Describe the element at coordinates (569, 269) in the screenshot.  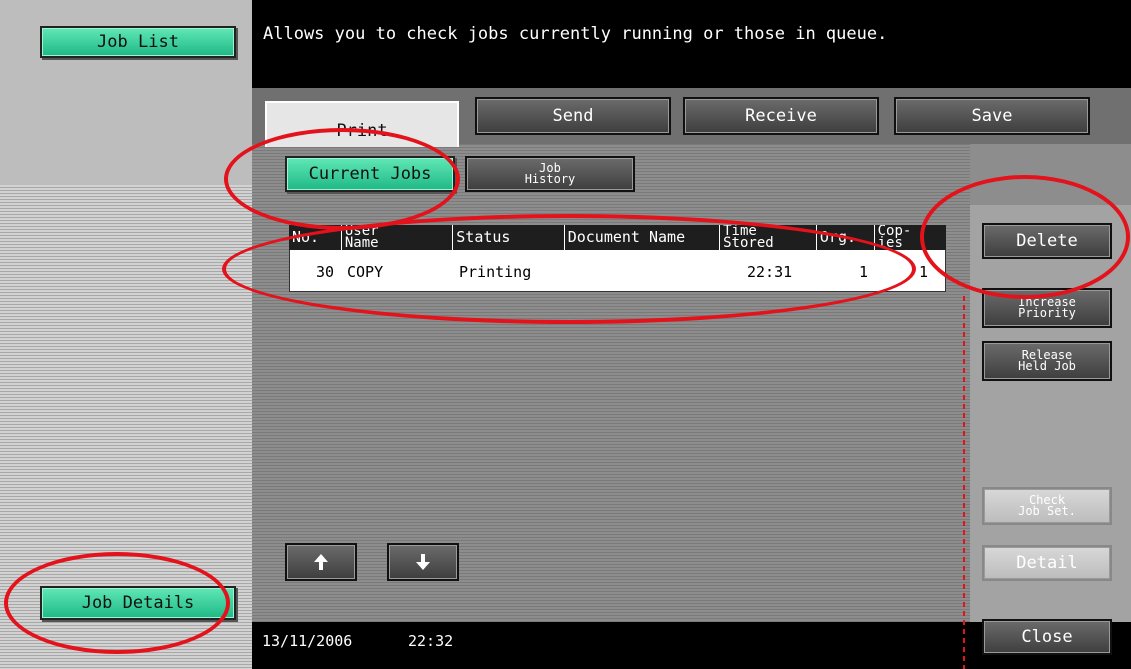
I see `annotation-ellipse-job-row` at that location.